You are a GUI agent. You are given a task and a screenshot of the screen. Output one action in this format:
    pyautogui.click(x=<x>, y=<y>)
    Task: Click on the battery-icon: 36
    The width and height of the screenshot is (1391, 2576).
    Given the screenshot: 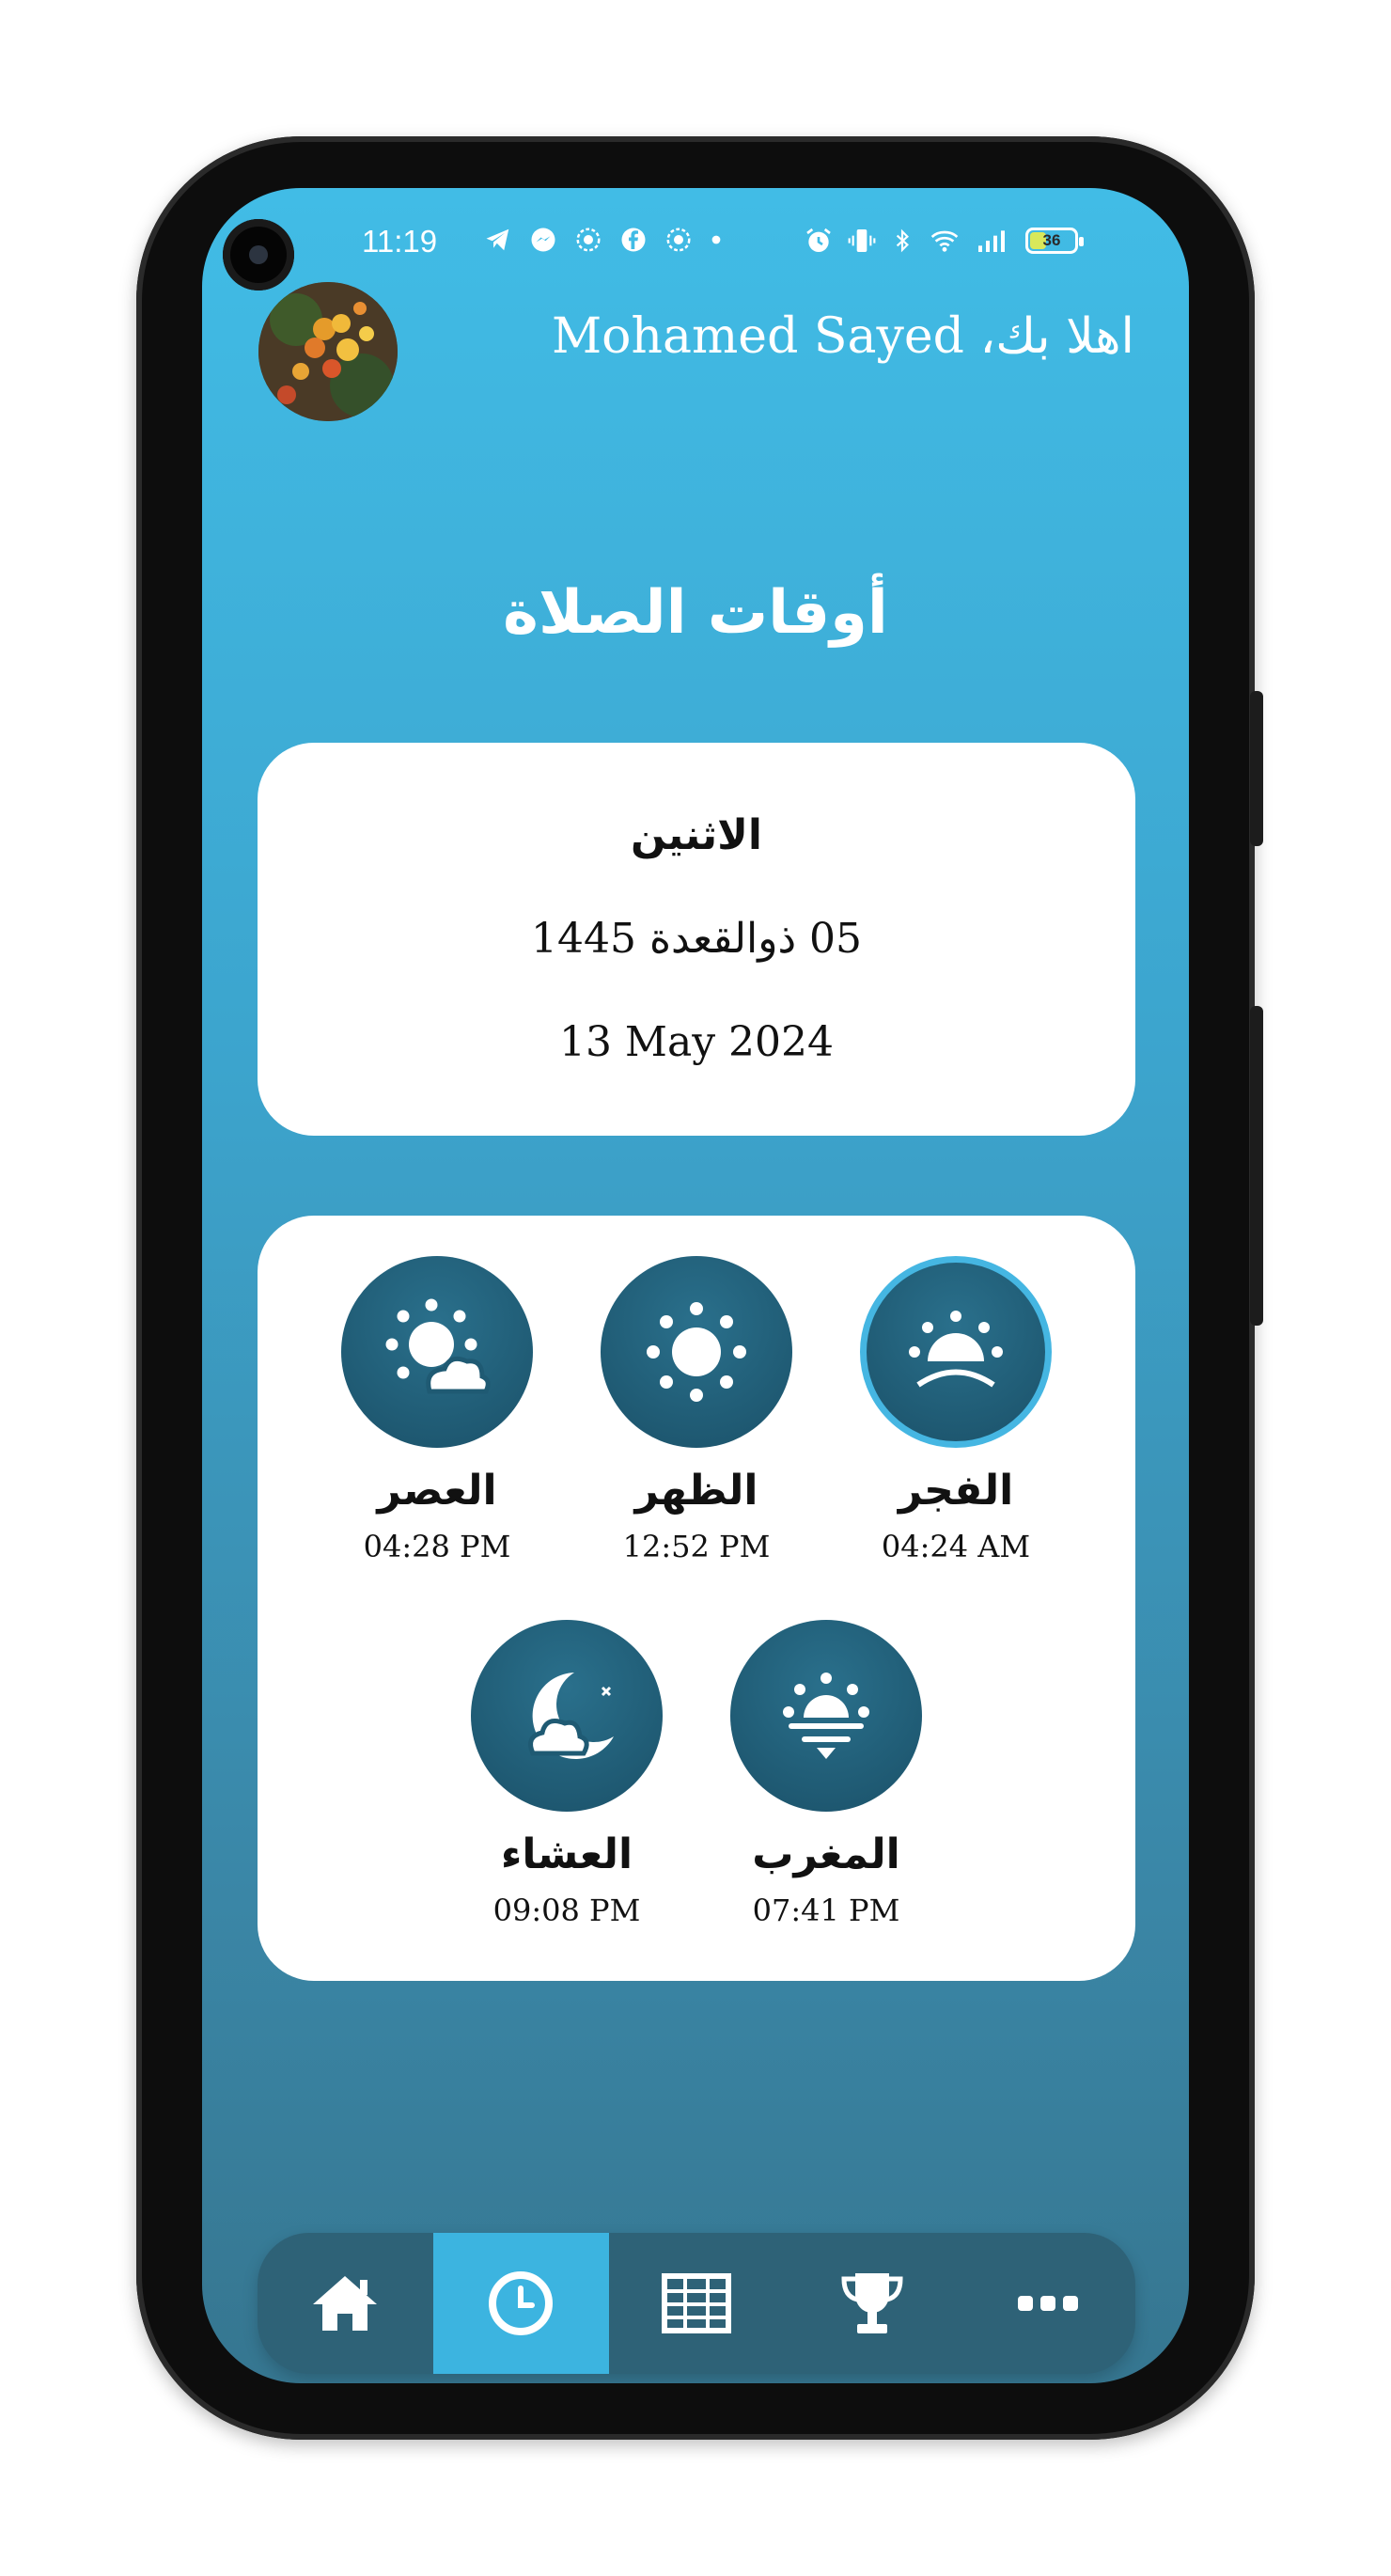 What is the action you would take?
    pyautogui.click(x=1054, y=241)
    